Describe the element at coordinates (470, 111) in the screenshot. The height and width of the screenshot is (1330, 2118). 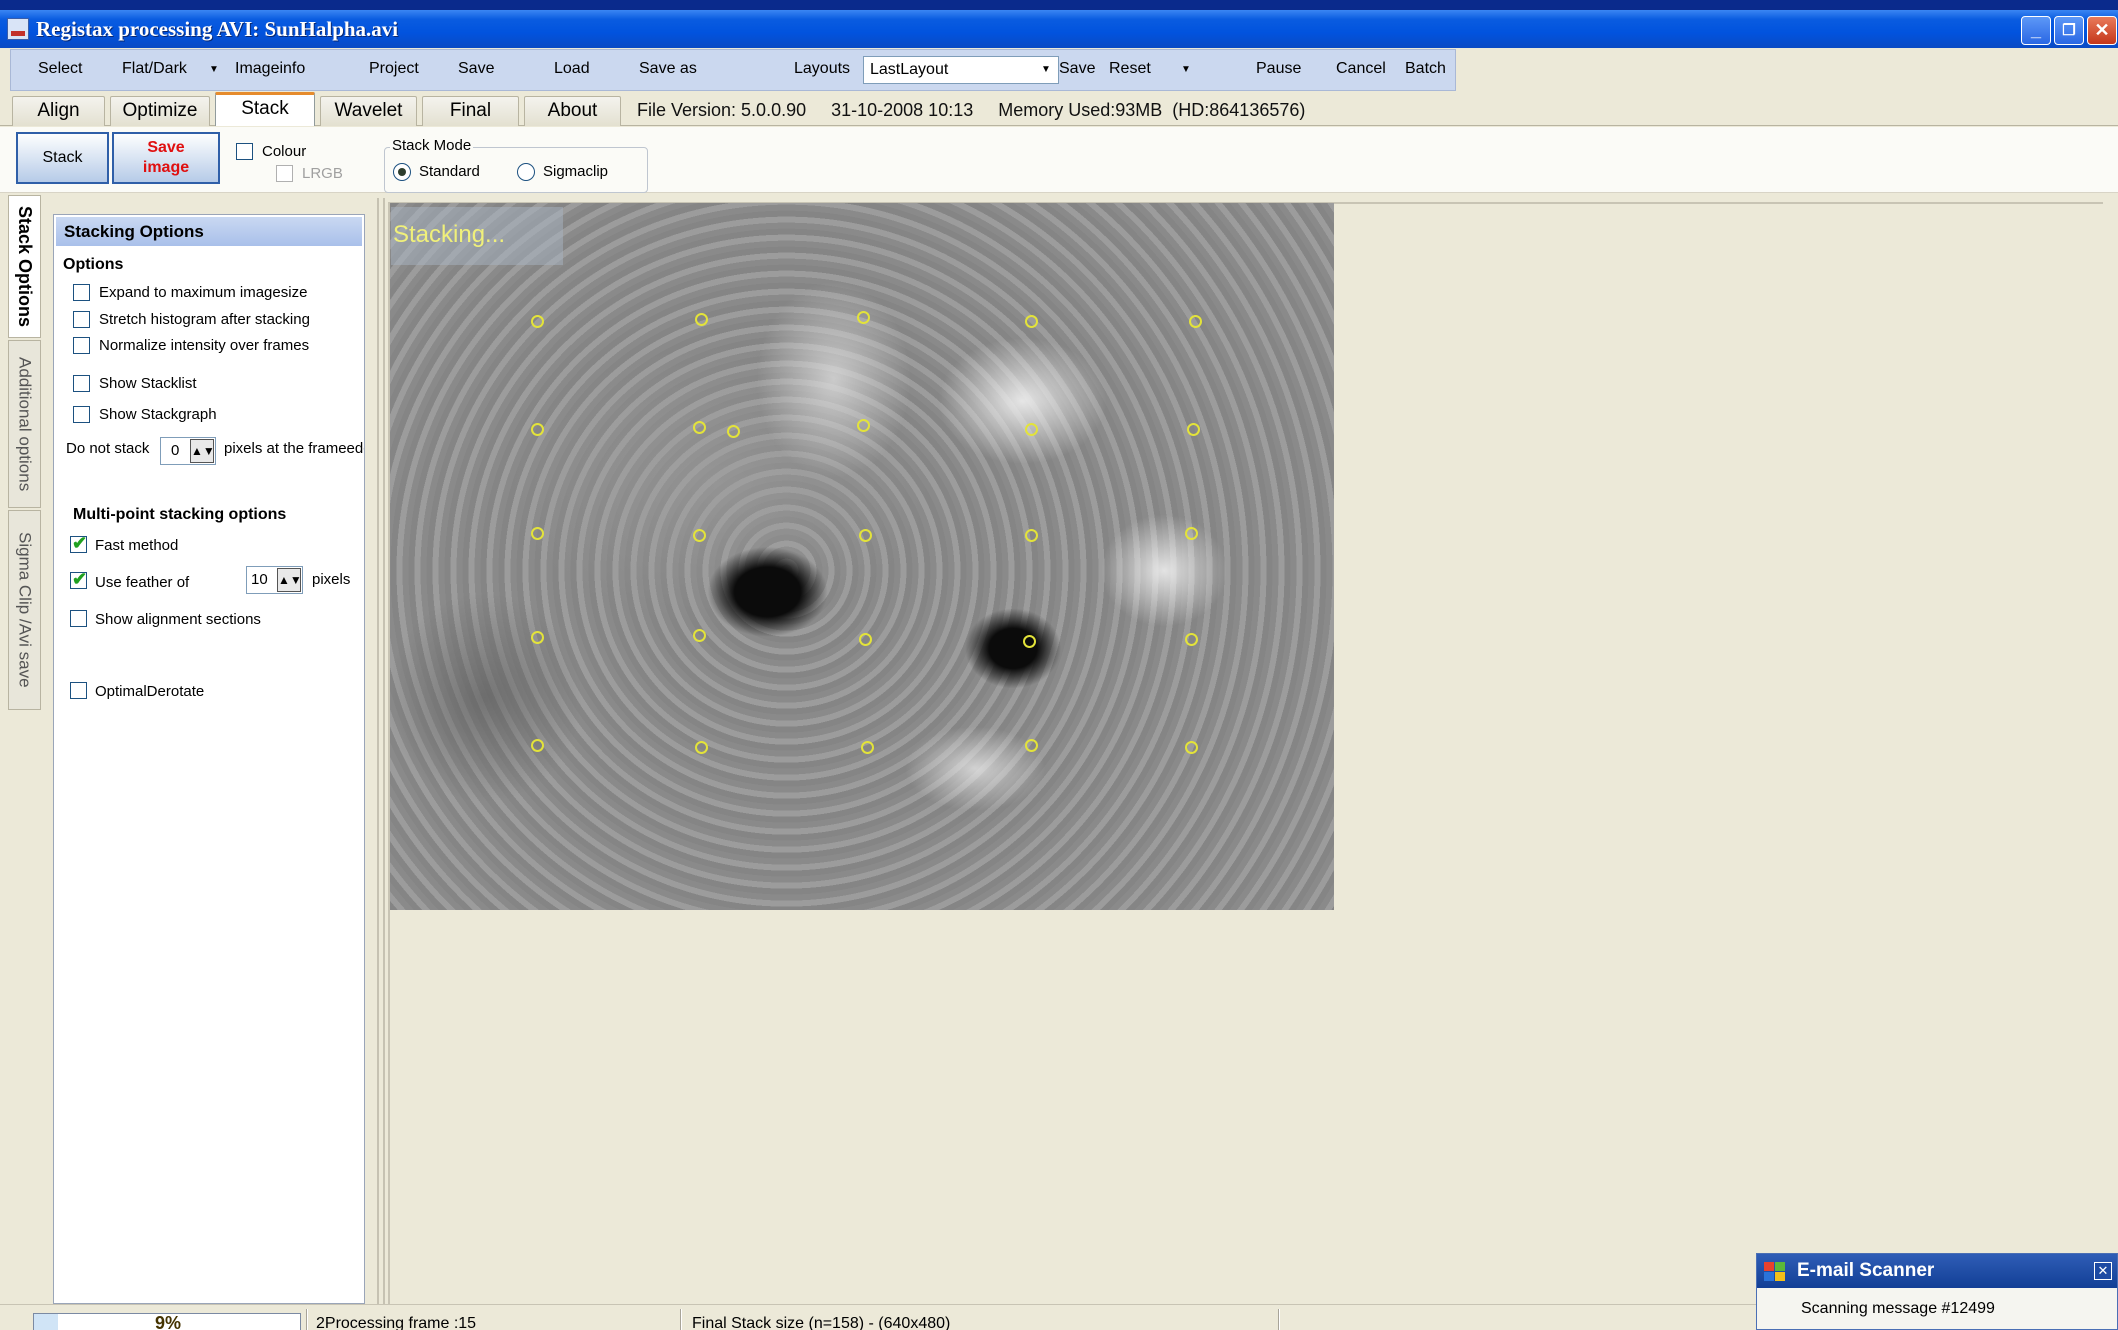
I see `tab-final: Final` at that location.